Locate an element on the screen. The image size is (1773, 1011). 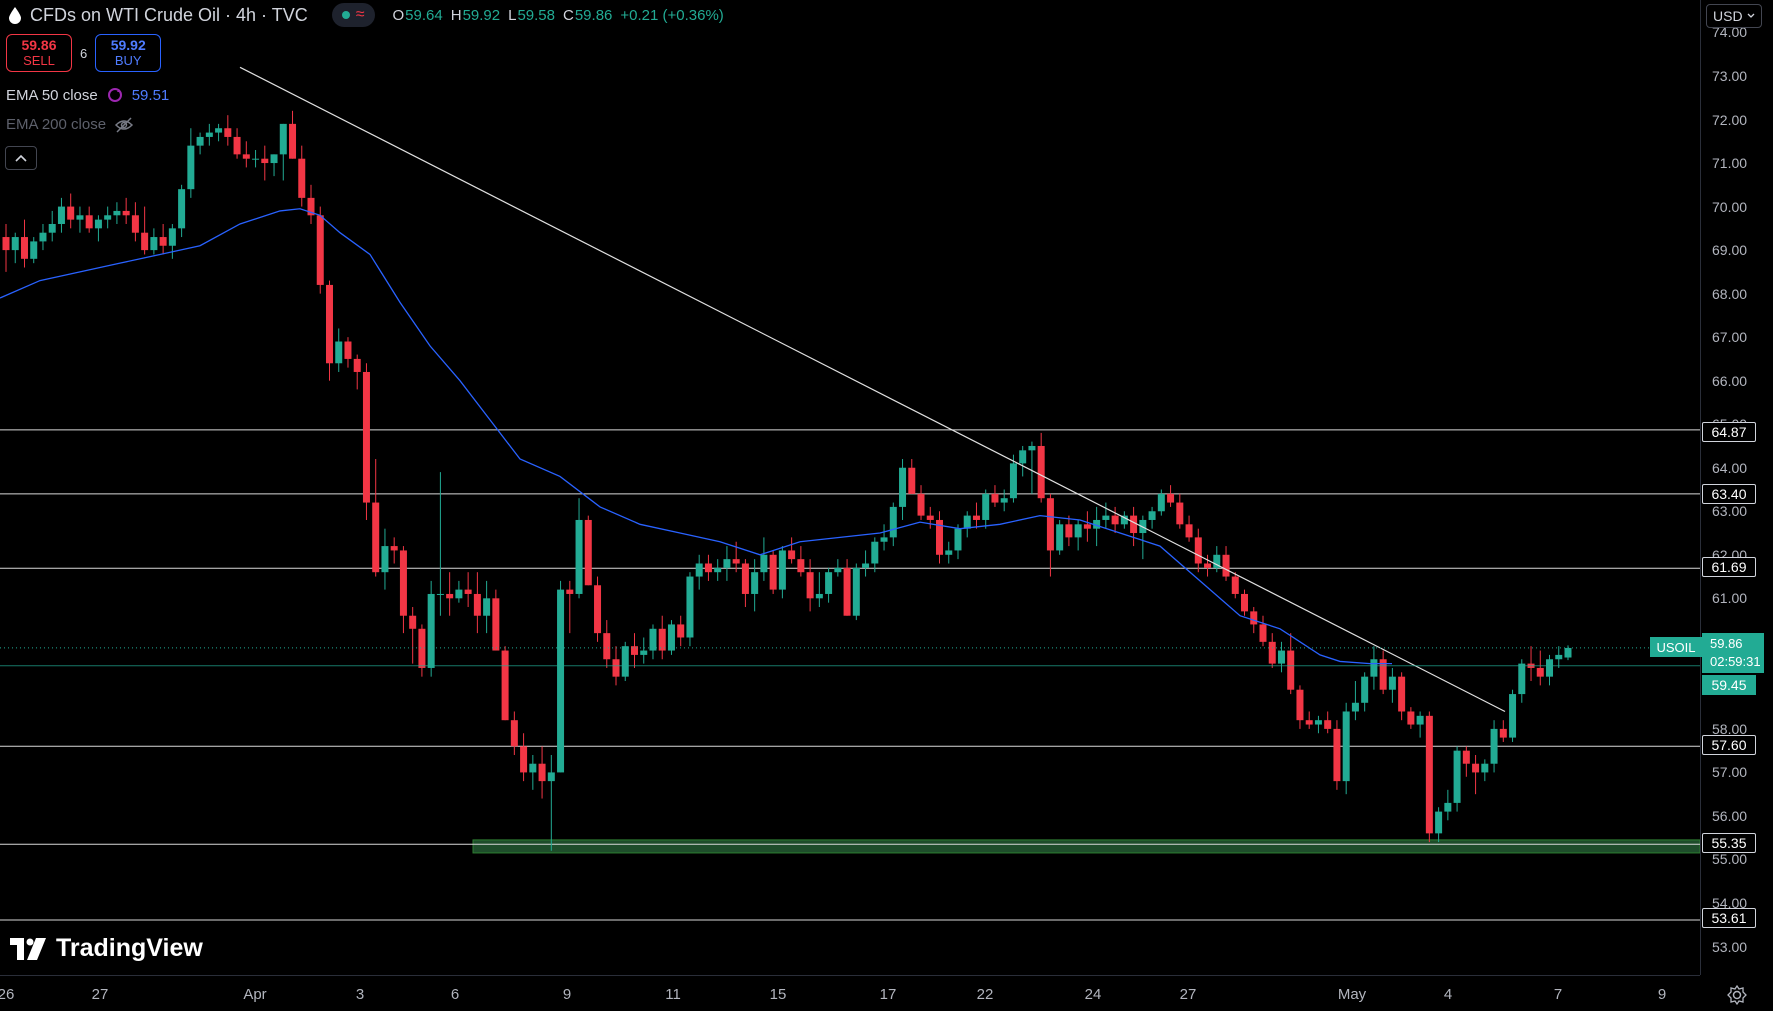
time-tick: 22 is located at coordinates (985, 994).